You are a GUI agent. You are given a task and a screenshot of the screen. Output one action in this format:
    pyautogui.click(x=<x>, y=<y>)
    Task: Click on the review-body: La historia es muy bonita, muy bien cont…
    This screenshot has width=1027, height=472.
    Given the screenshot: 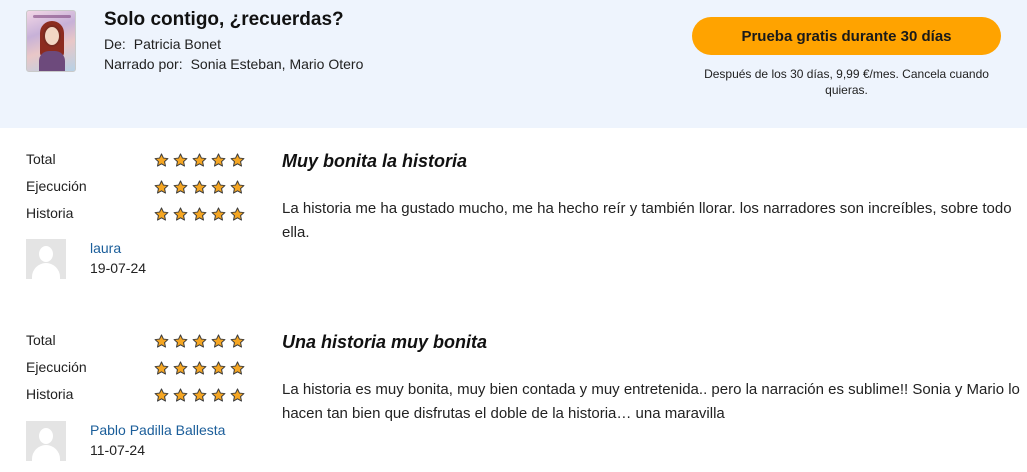 What is the action you would take?
    pyautogui.click(x=651, y=401)
    